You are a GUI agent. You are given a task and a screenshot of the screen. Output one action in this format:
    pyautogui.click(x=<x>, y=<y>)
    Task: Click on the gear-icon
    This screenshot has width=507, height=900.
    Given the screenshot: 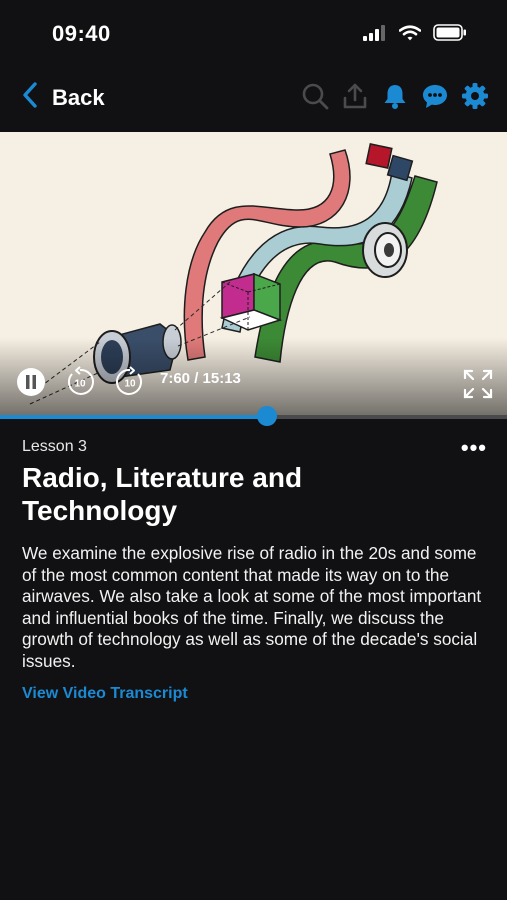 What is the action you would take?
    pyautogui.click(x=475, y=96)
    